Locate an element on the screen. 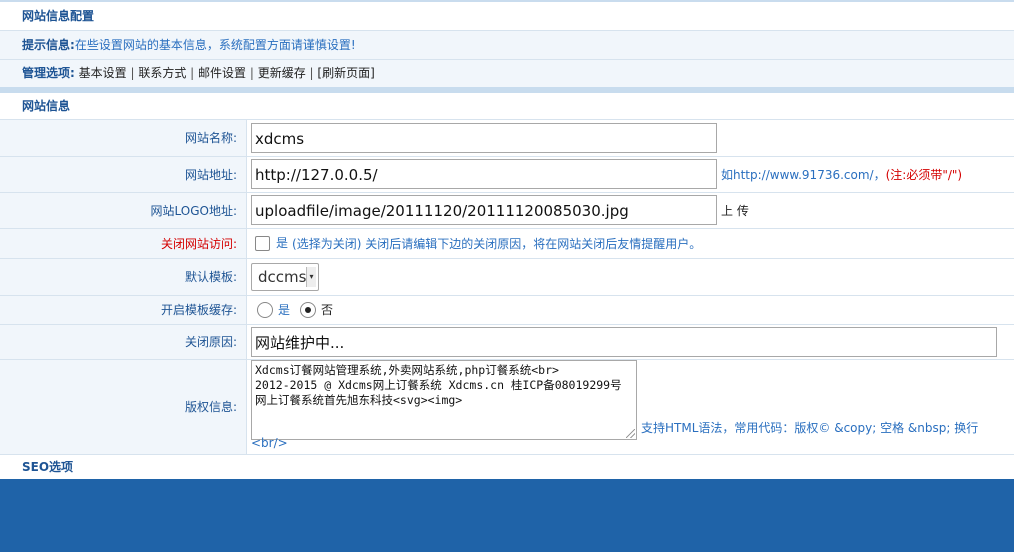 This screenshot has width=1014, height=552. options-label: 管理选项: is located at coordinates (48, 73).